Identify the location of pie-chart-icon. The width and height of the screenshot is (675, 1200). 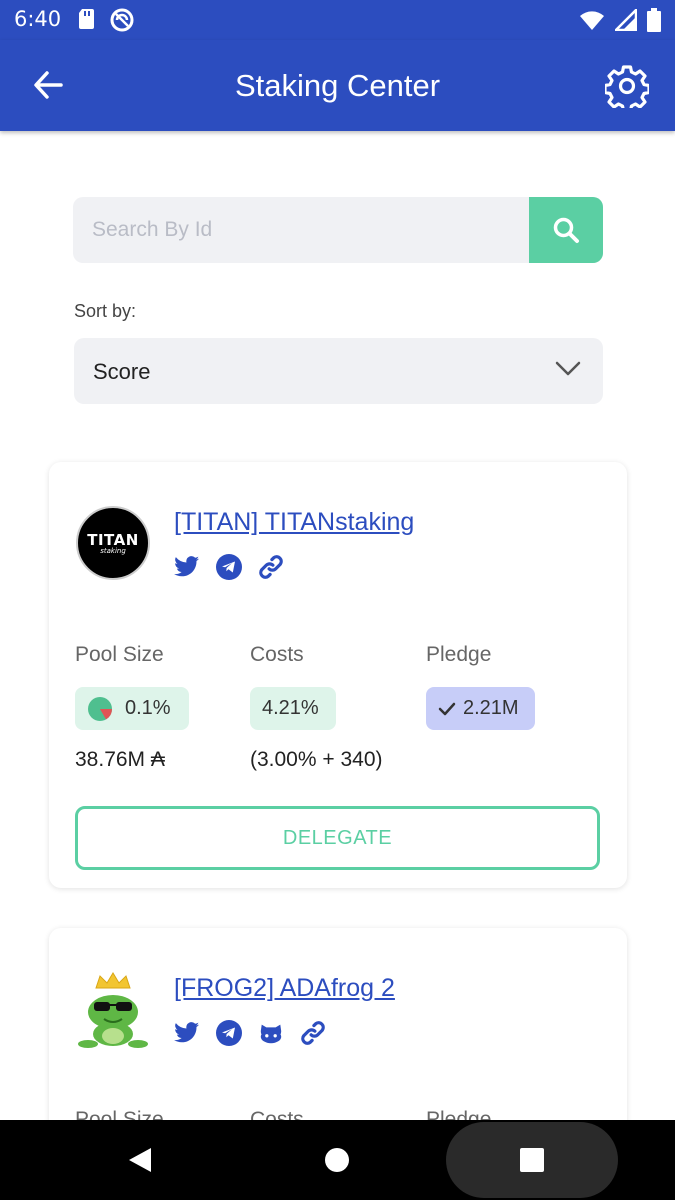
(100, 708).